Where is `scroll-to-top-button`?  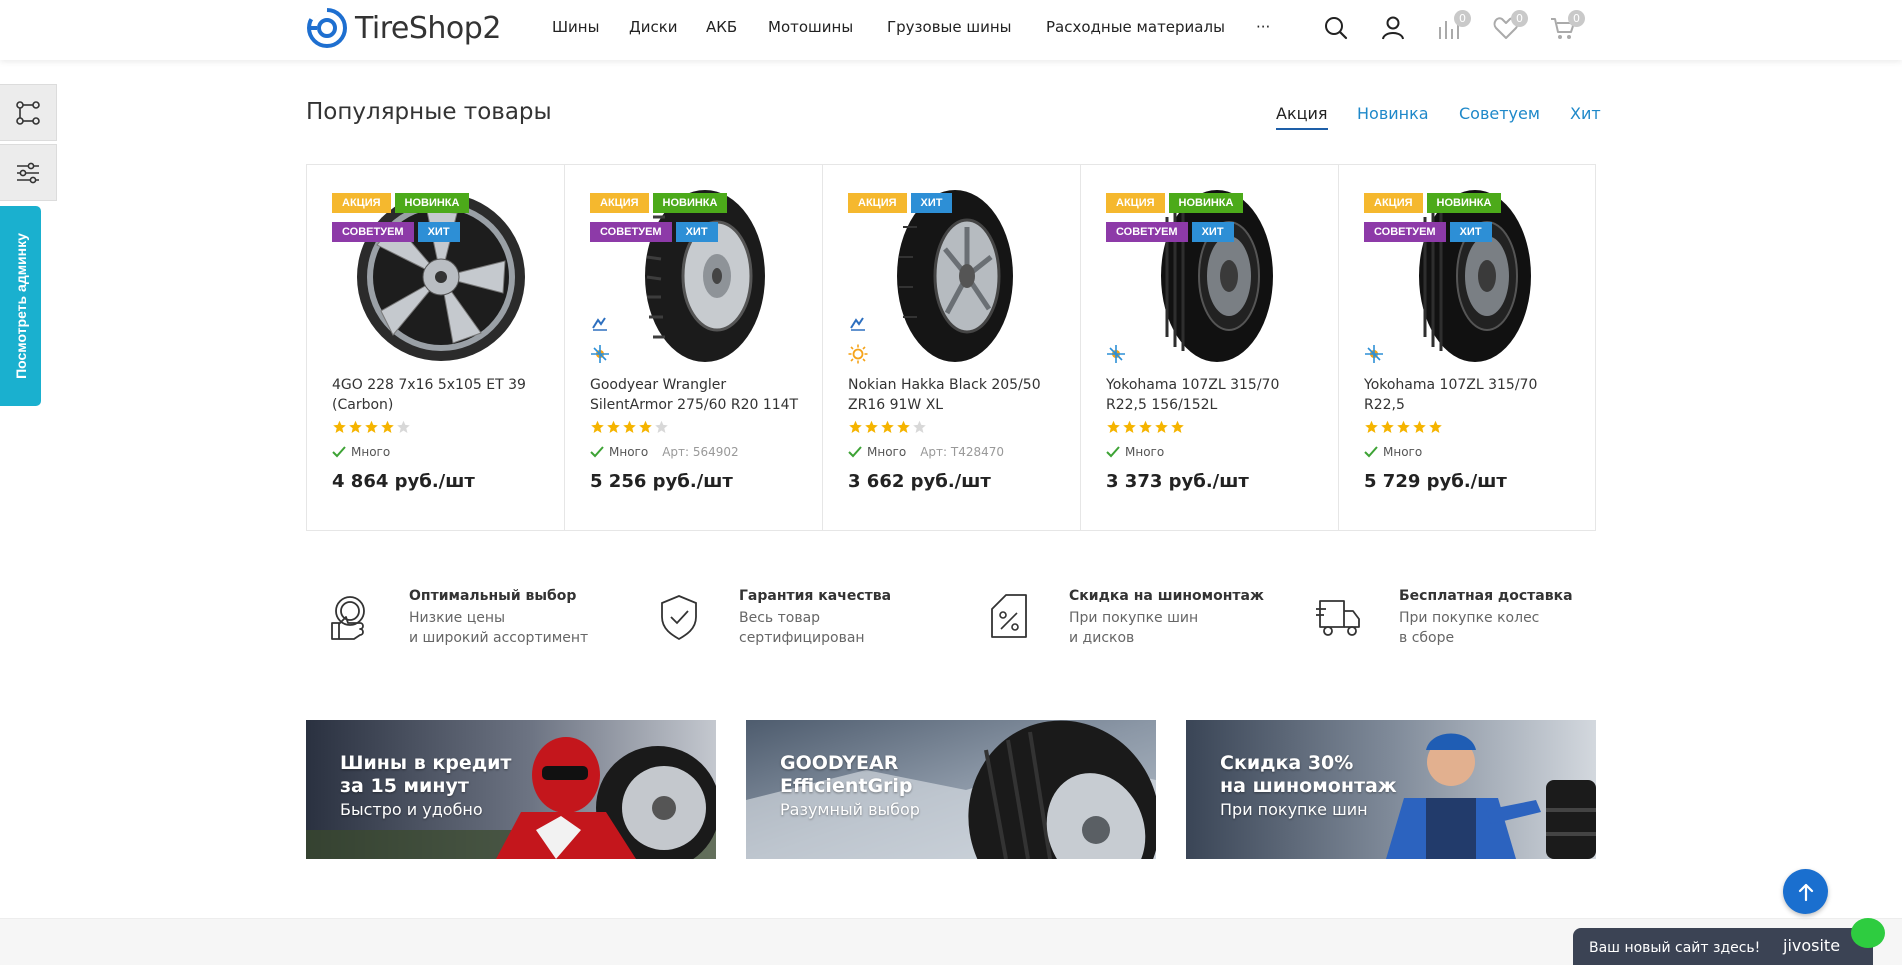
scroll-to-top-button is located at coordinates (1805, 891).